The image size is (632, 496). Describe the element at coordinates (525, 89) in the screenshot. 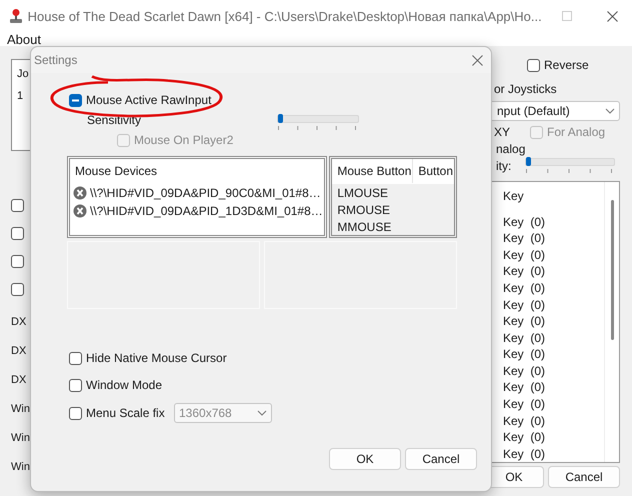

I see `joysticks-label: or Joysticks` at that location.